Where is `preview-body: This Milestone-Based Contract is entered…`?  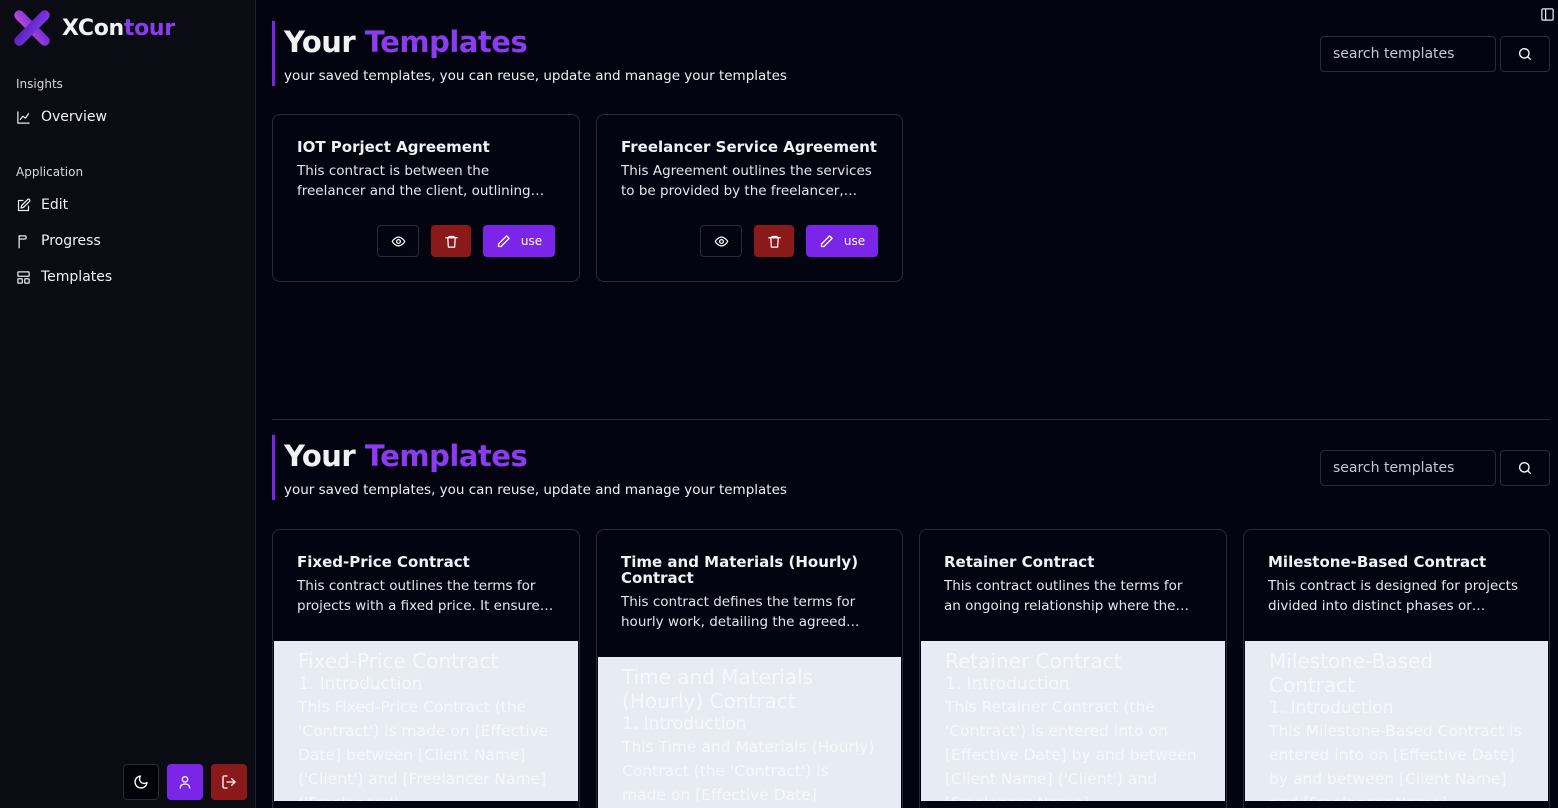 preview-body: This Milestone-Based Contract is entered… is located at coordinates (1395, 761).